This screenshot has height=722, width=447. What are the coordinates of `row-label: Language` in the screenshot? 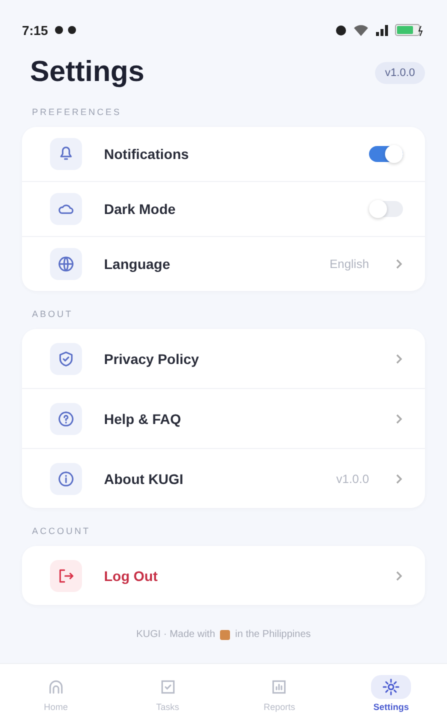 It's located at (137, 264).